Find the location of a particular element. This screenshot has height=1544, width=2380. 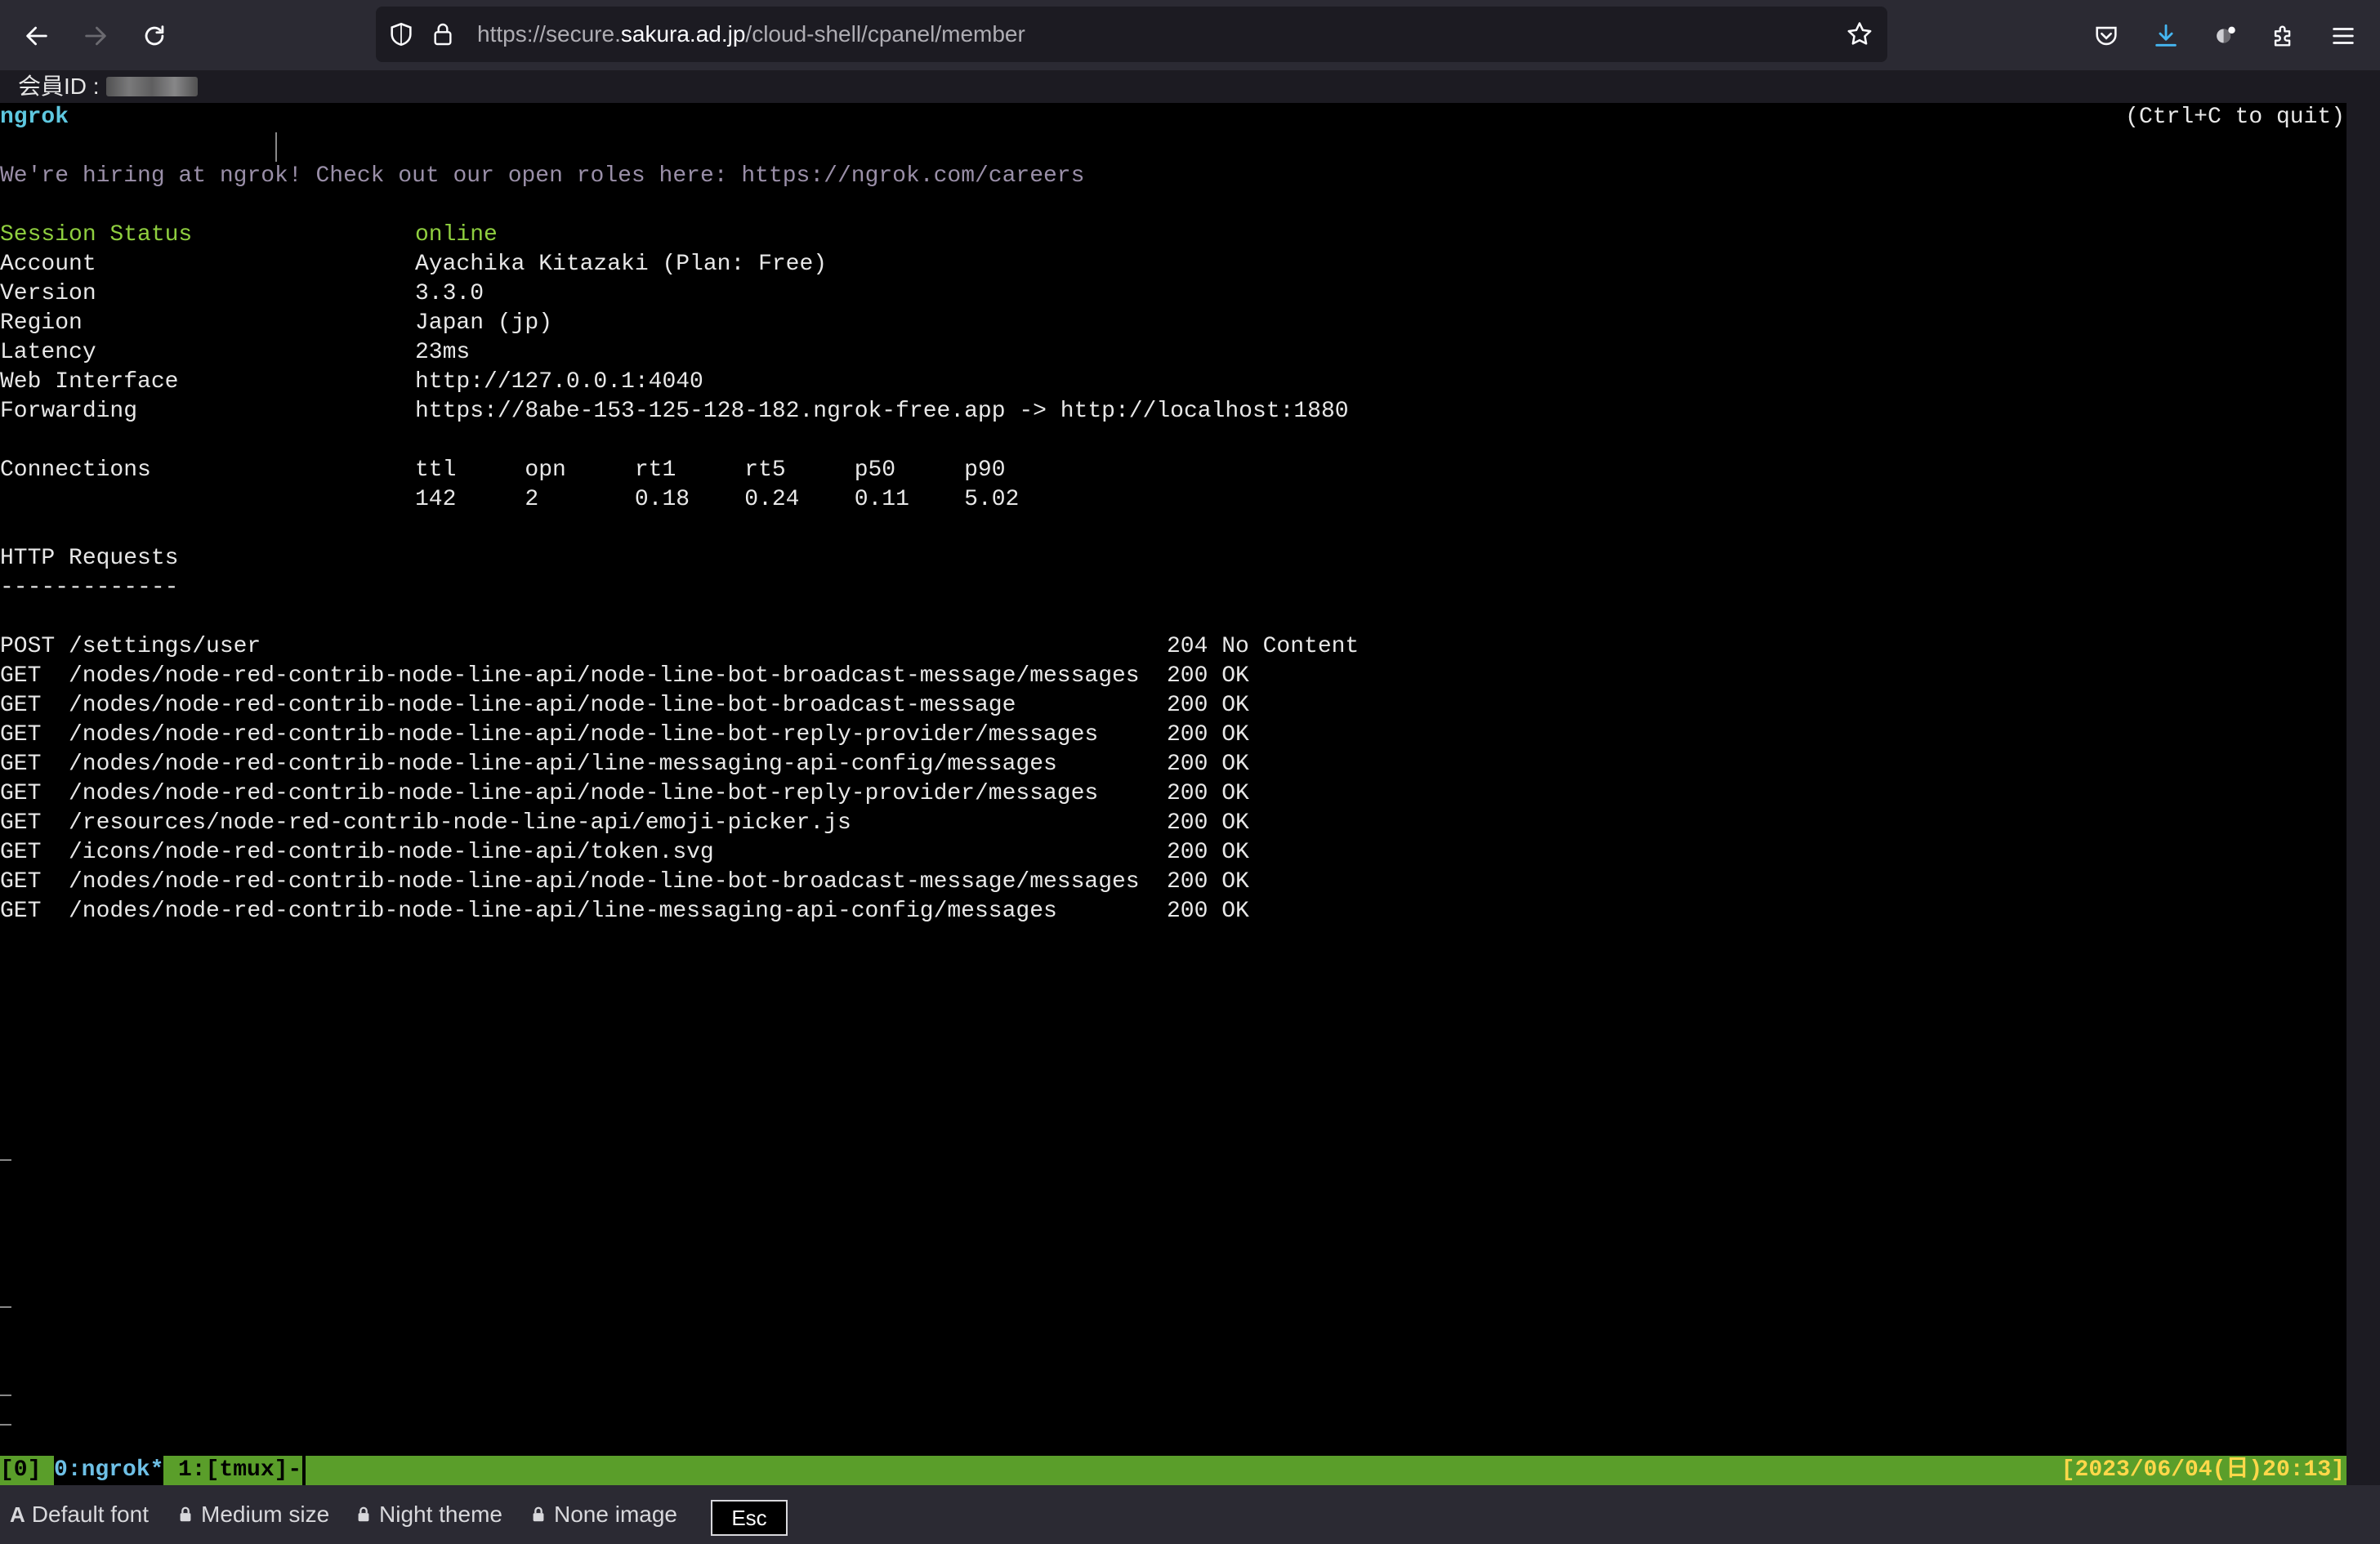

image-option: None image is located at coordinates (603, 1514).